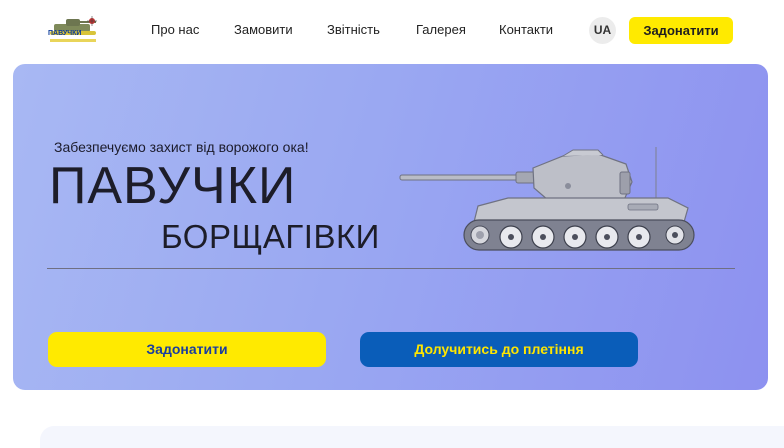 The width and height of the screenshot is (784, 448). What do you see at coordinates (175, 29) in the screenshot?
I see `nav-item-about: Про нас` at bounding box center [175, 29].